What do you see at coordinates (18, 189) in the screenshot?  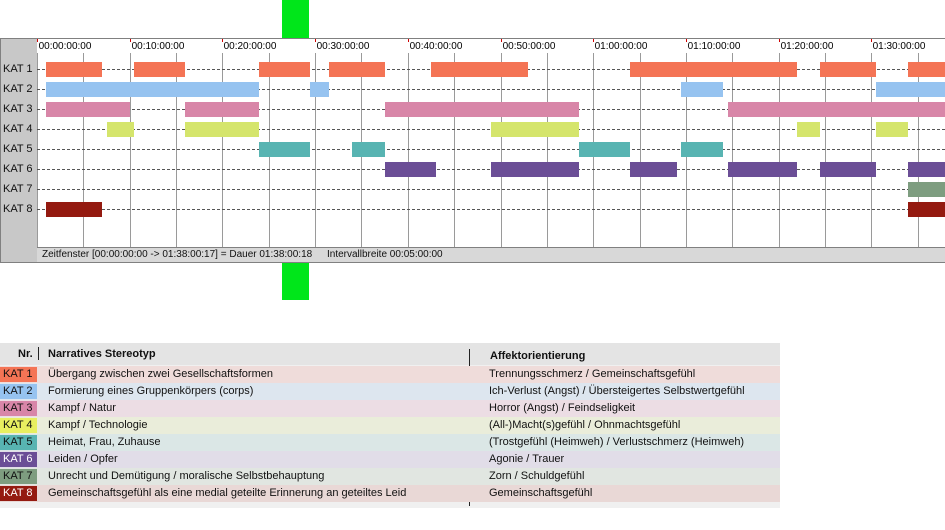 I see `category-label: KAT 7` at bounding box center [18, 189].